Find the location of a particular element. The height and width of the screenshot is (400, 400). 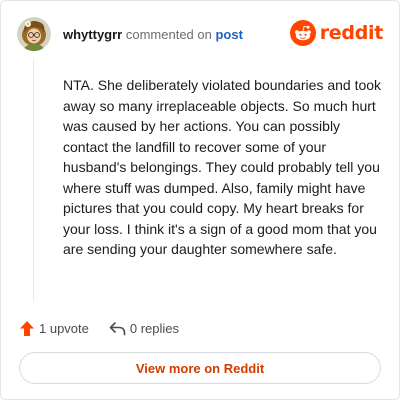

reddit-logo: reddit is located at coordinates (336, 33).